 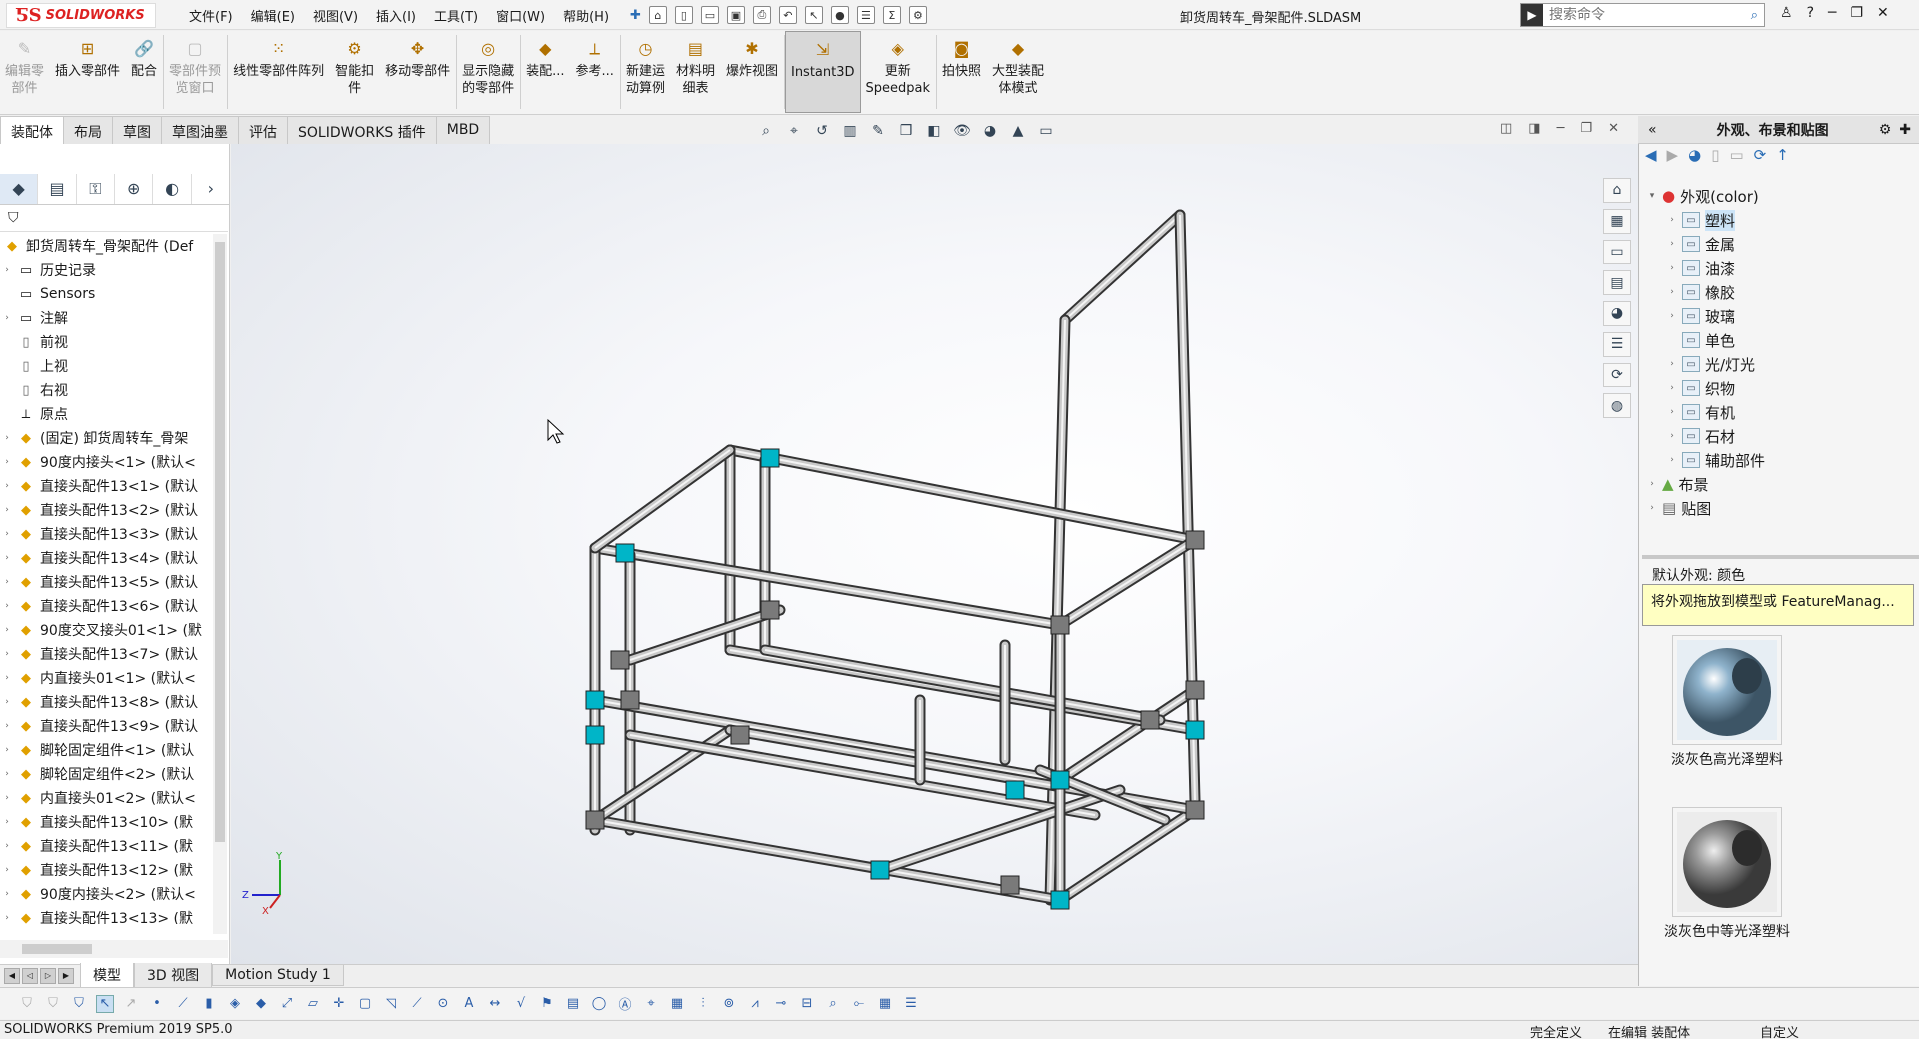 I want to click on sum-icon: Σ, so click(x=891, y=15).